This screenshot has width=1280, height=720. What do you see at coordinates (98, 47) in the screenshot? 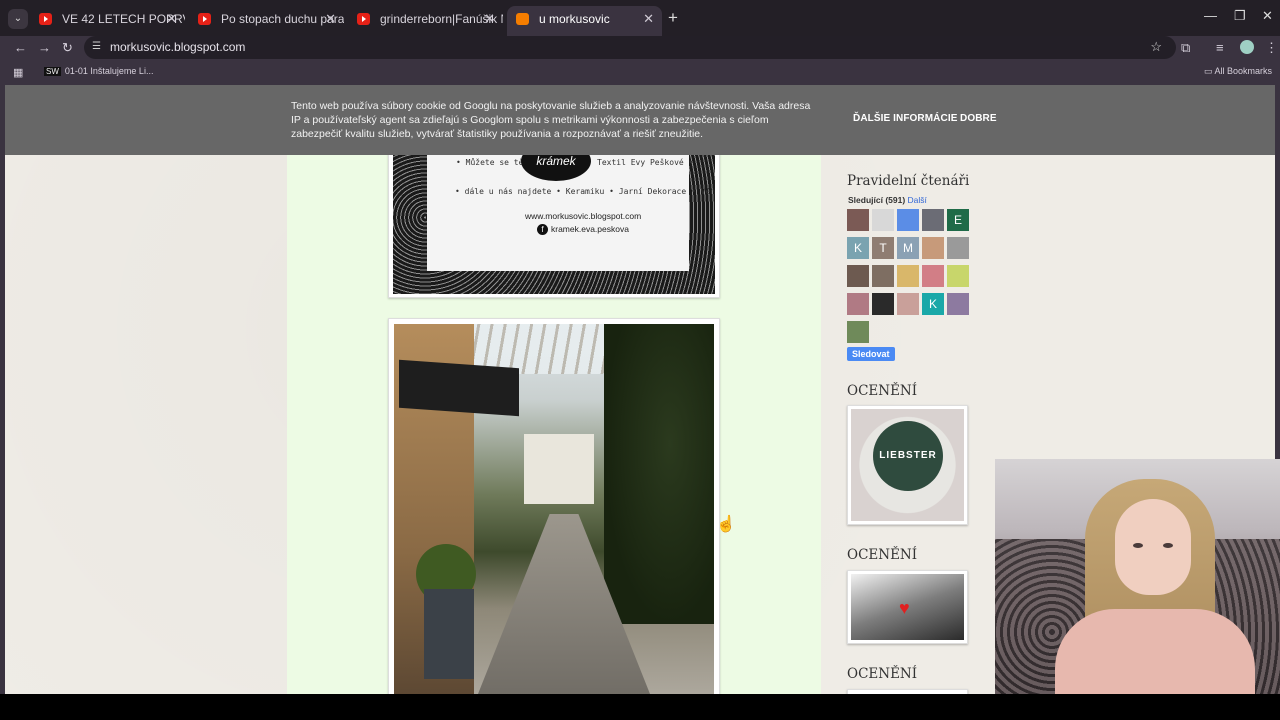
I see `site-info-icon: ☰` at bounding box center [98, 47].